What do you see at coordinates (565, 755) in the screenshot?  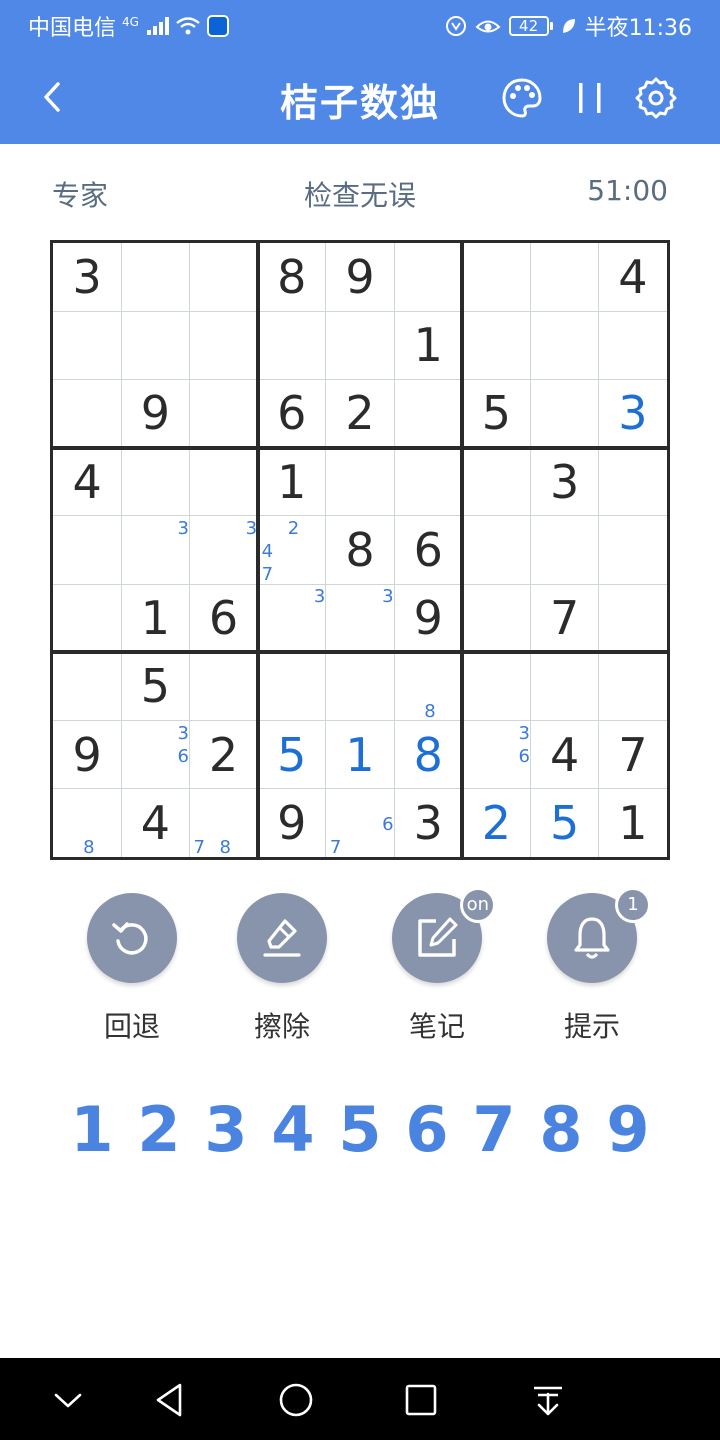 I see `sudoku-cell-r8c8: 4` at bounding box center [565, 755].